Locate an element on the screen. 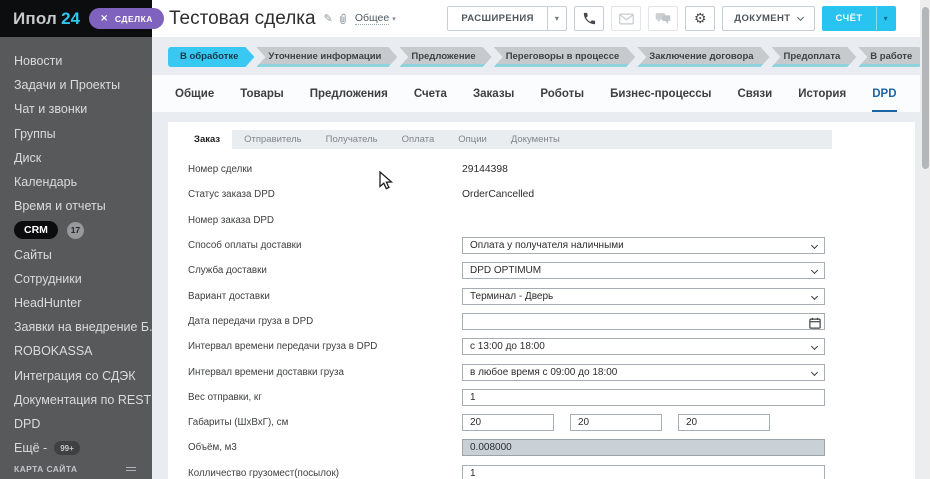  sidebar-item-label: Ещё - is located at coordinates (31, 448).